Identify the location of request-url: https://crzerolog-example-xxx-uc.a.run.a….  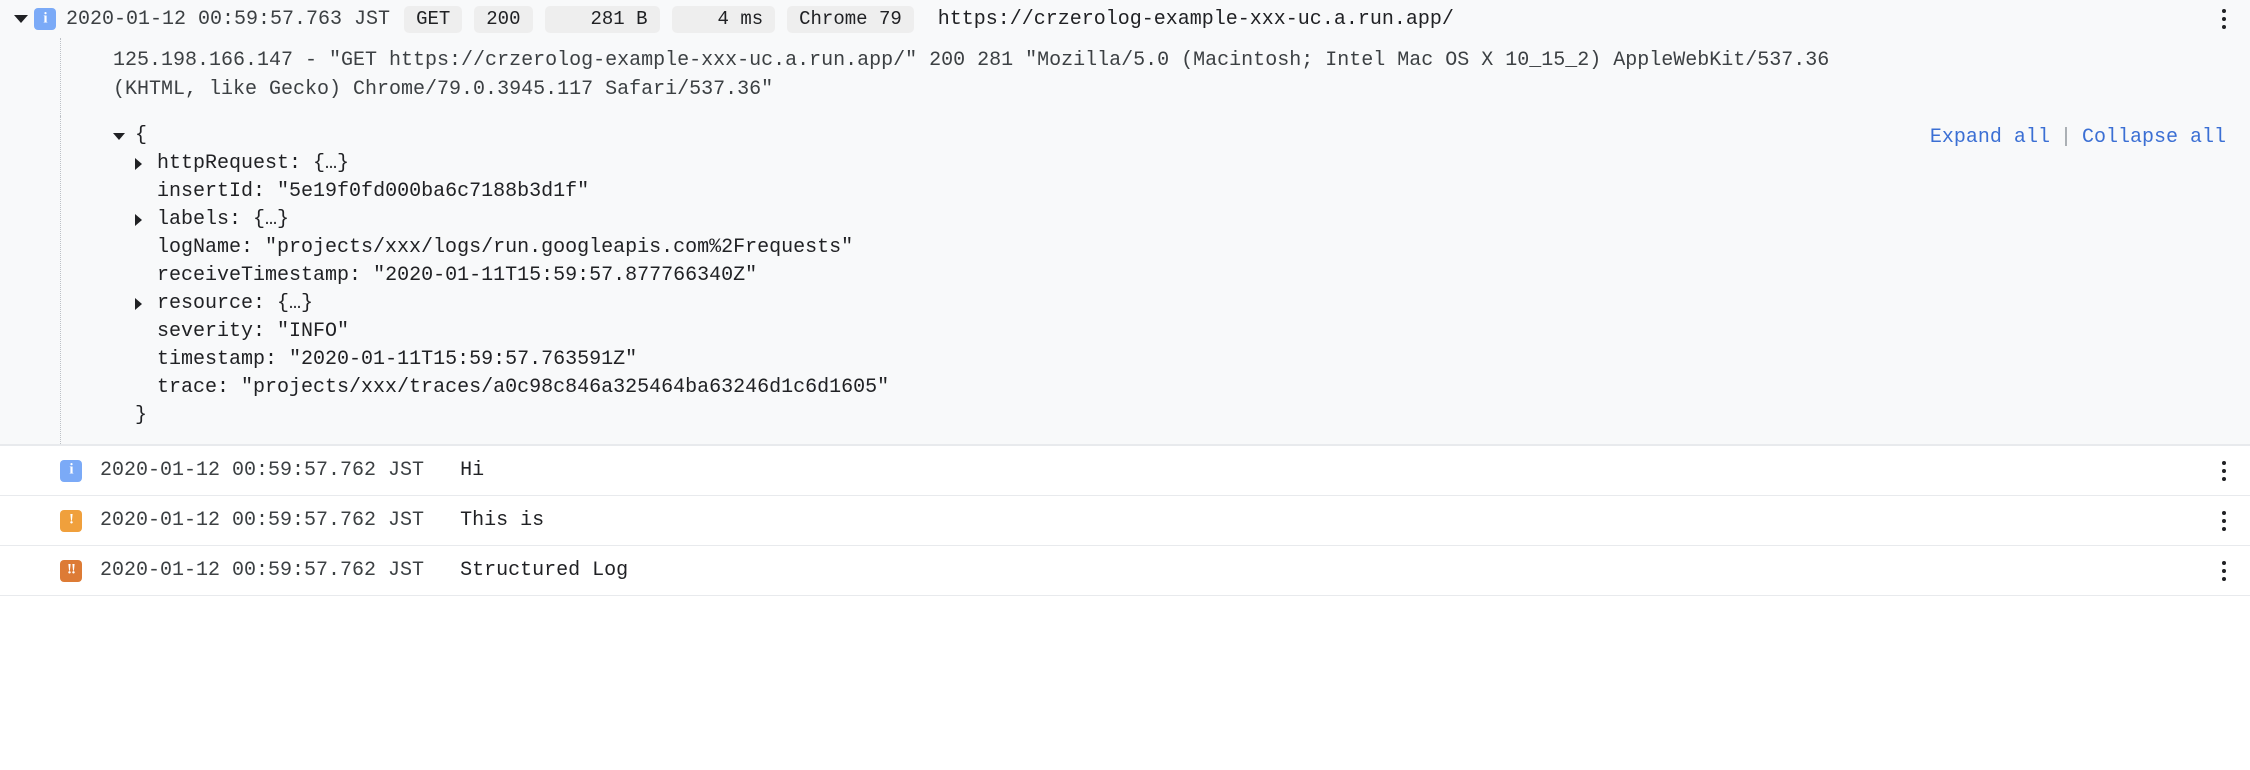
(1195, 19).